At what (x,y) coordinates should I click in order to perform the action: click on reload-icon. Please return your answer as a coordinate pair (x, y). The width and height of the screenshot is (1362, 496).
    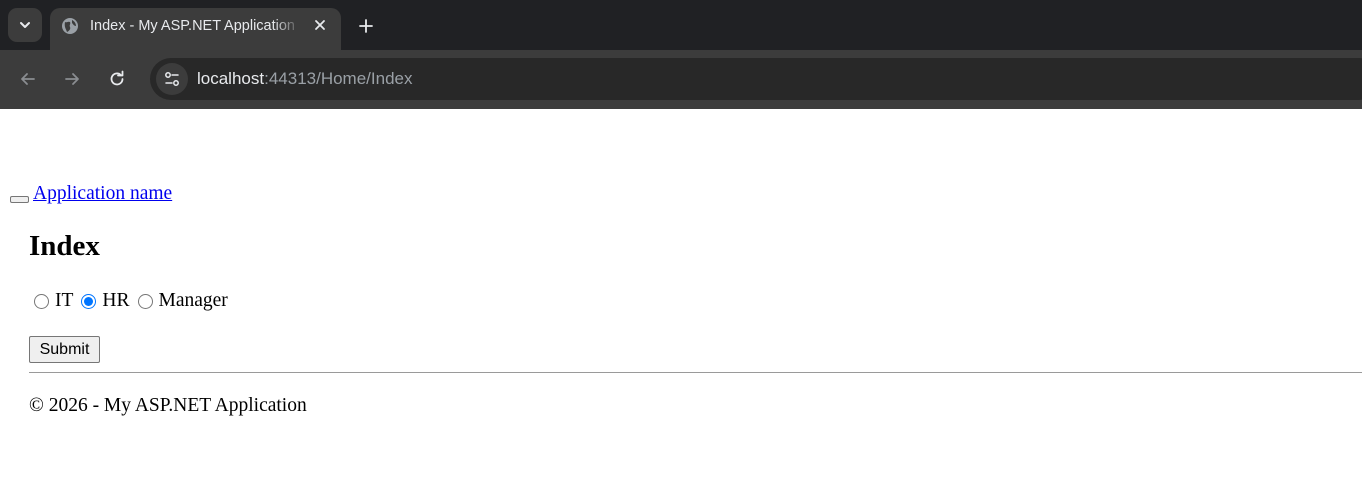
    Looking at the image, I should click on (117, 78).